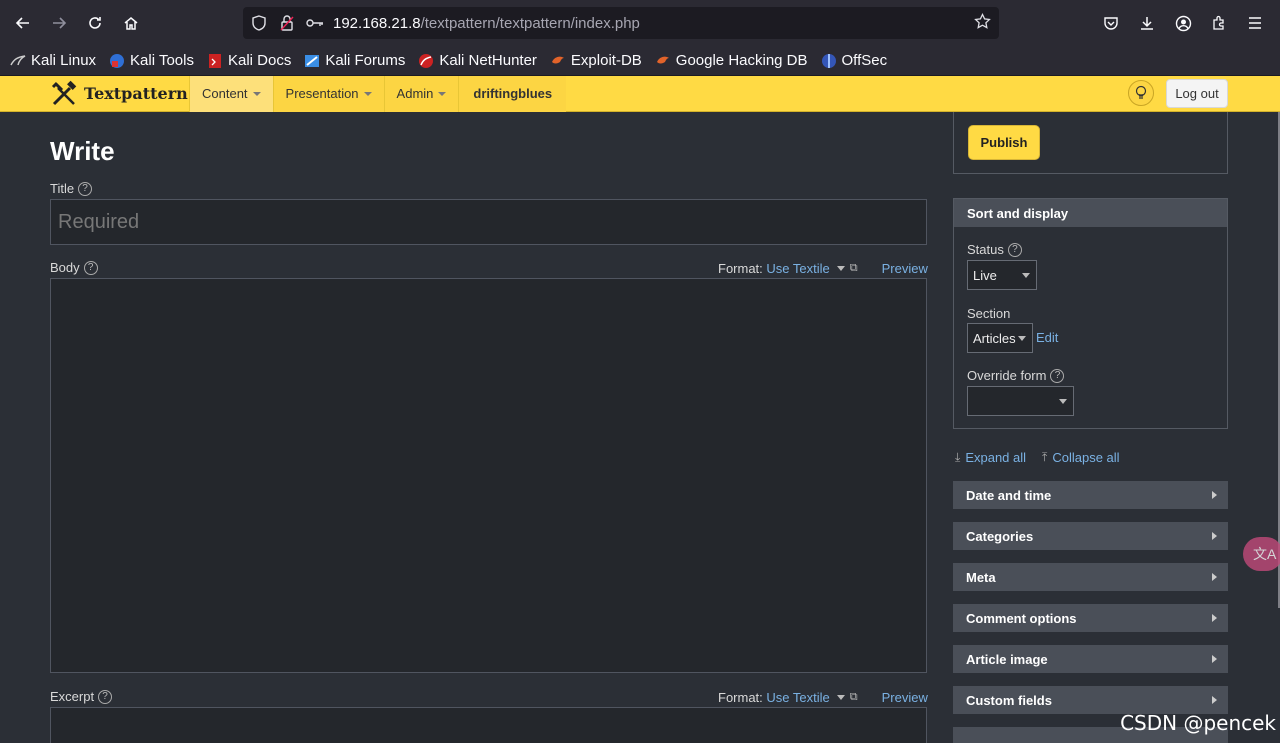 This screenshot has height=743, width=1280. Describe the element at coordinates (215, 61) in the screenshot. I see `kali-docs-icon` at that location.